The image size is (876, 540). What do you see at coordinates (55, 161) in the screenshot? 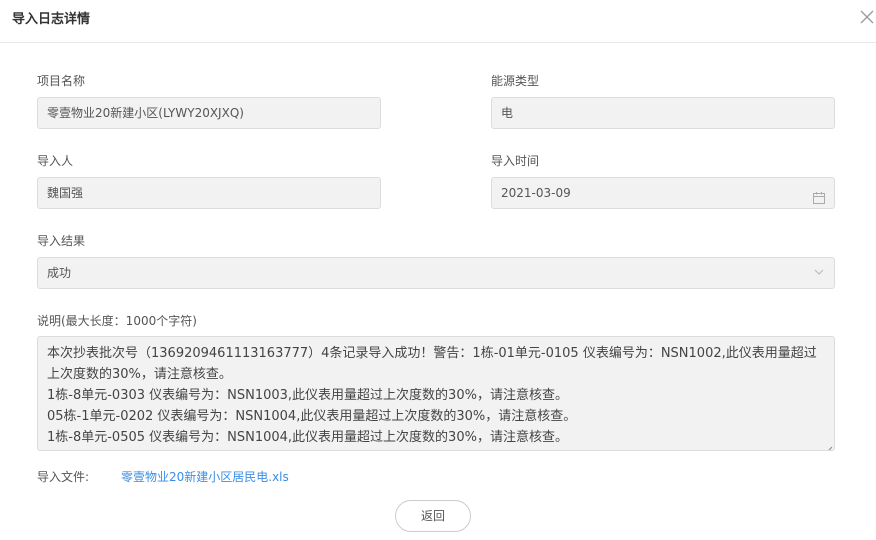
I see `importer-label: 导入人` at bounding box center [55, 161].